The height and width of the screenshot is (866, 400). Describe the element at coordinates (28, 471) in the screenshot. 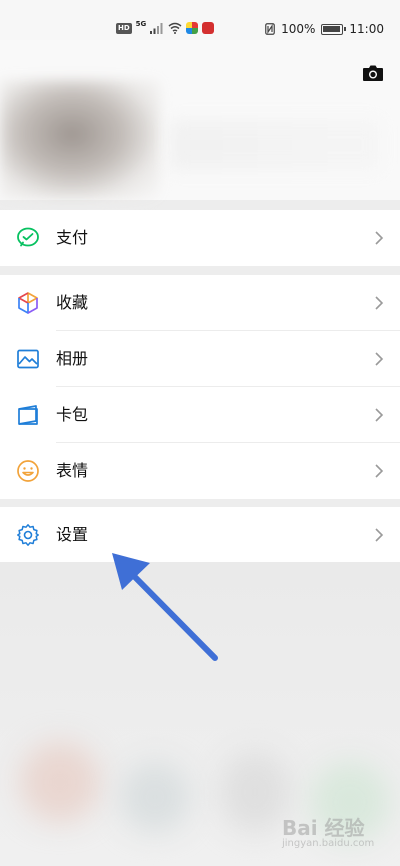

I see `emoji-icon` at that location.